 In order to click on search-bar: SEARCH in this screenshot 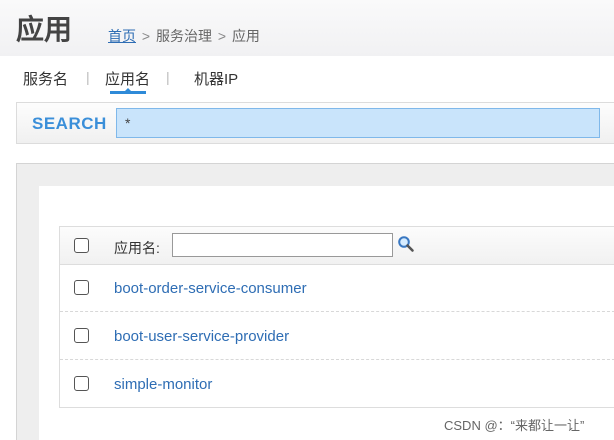, I will do `click(315, 123)`.